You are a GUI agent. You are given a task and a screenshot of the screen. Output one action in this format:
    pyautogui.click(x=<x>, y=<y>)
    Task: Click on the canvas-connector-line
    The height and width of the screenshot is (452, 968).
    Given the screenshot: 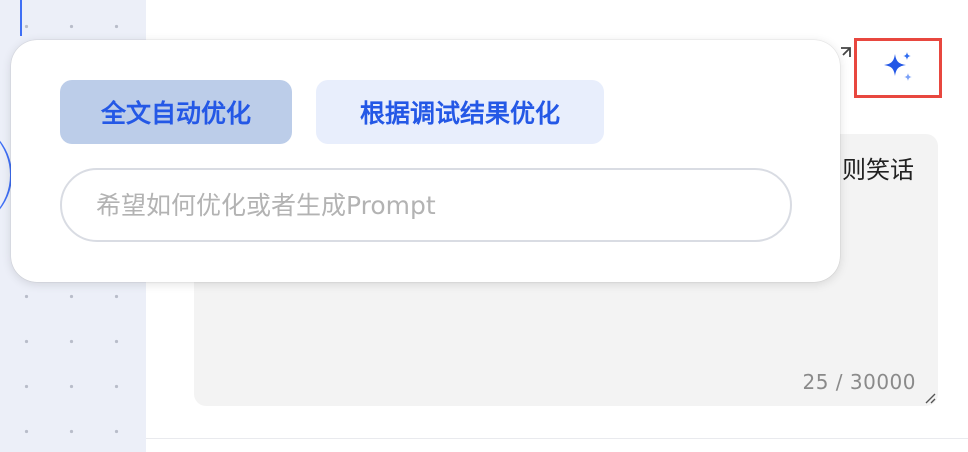 What is the action you would take?
    pyautogui.click(x=21, y=18)
    